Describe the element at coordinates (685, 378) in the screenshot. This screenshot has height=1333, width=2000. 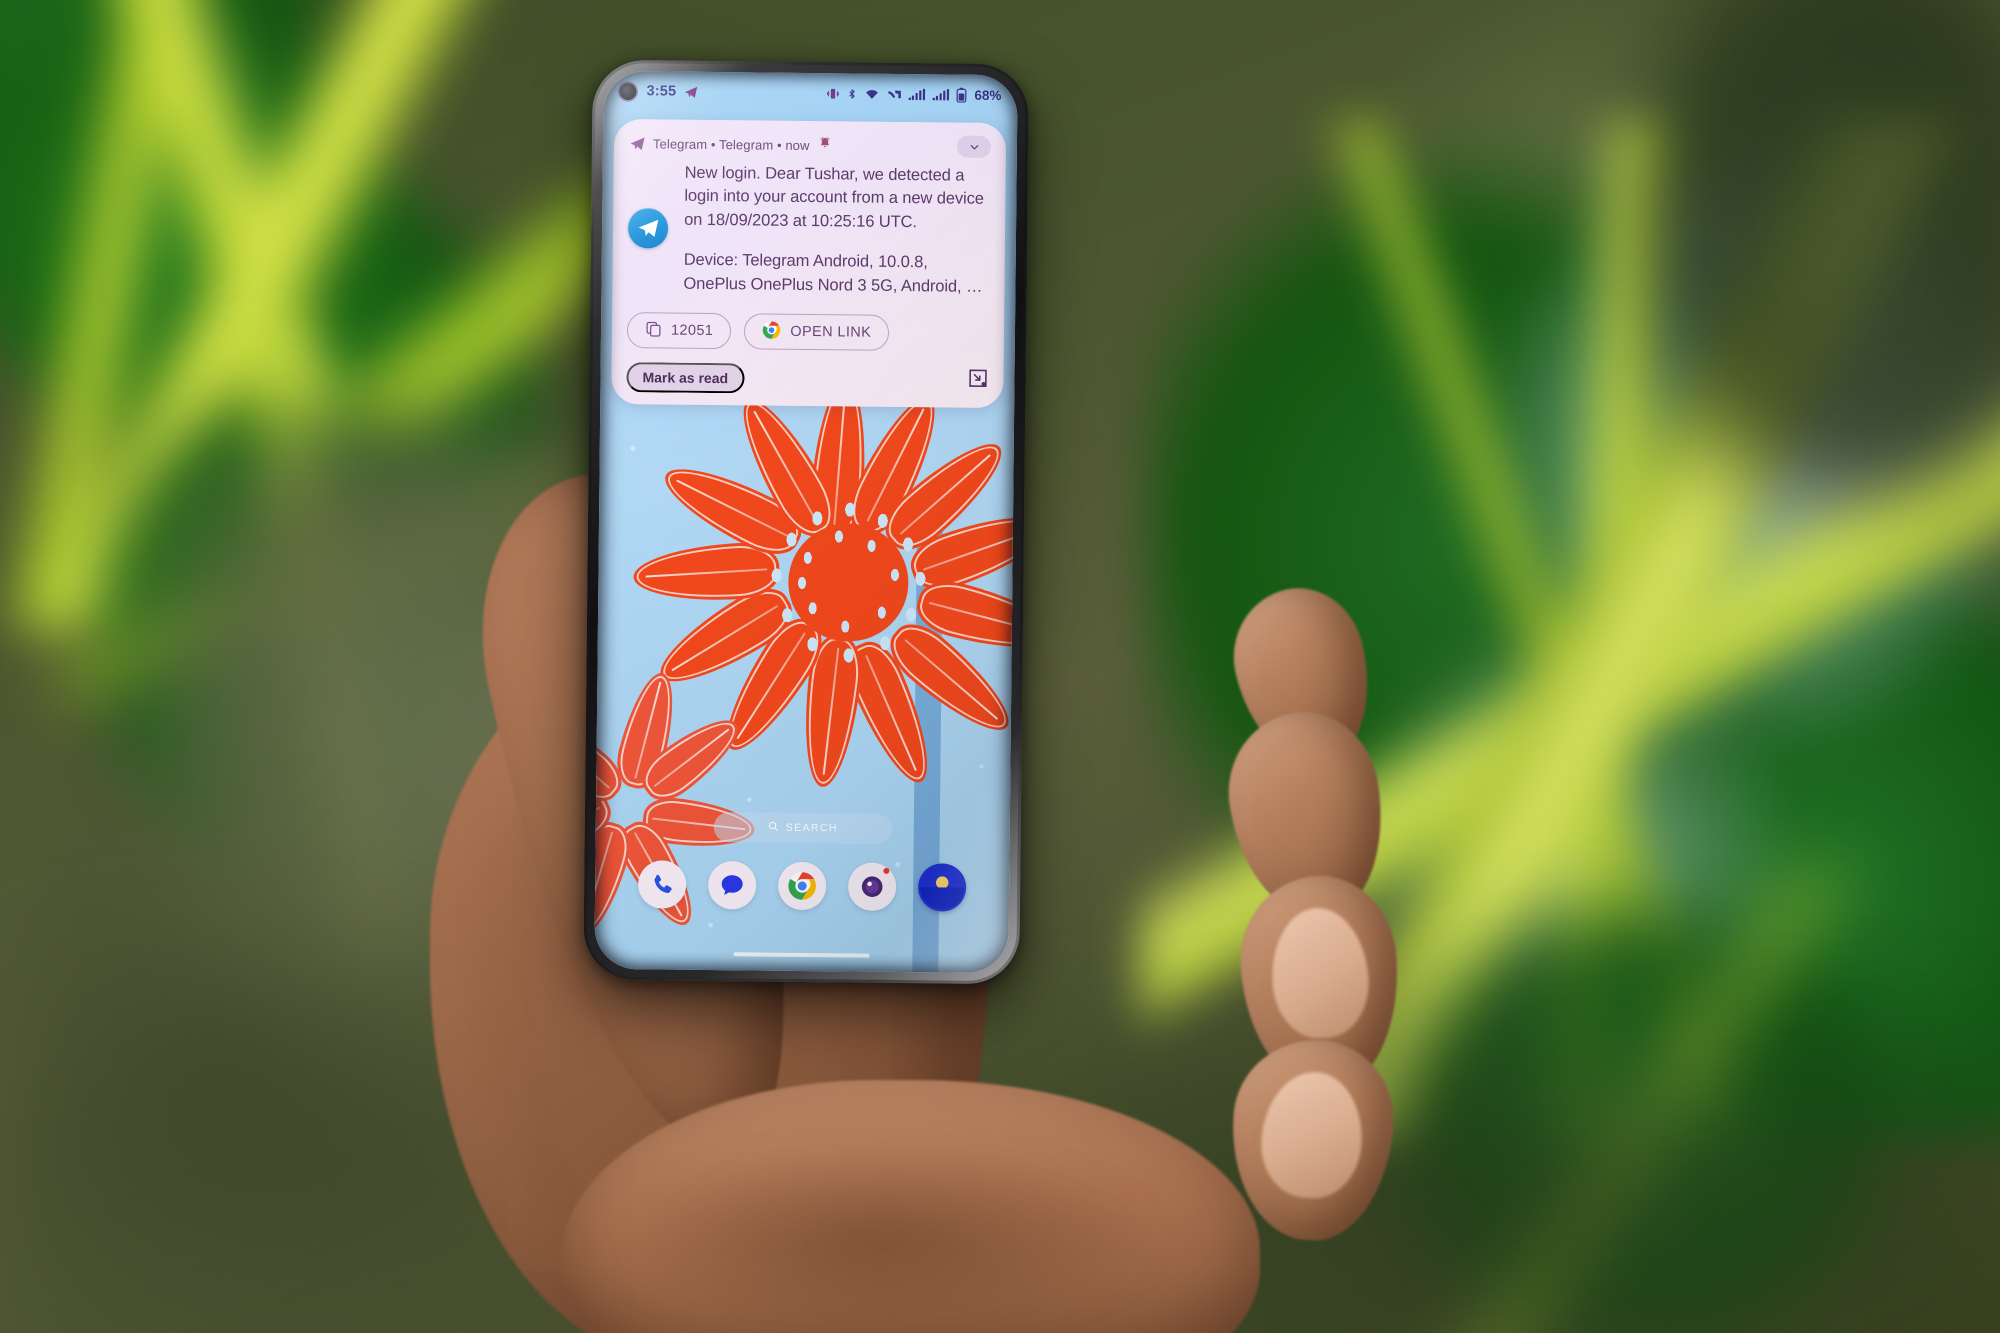
I see `mark-as-read-button: Mark as read` at that location.